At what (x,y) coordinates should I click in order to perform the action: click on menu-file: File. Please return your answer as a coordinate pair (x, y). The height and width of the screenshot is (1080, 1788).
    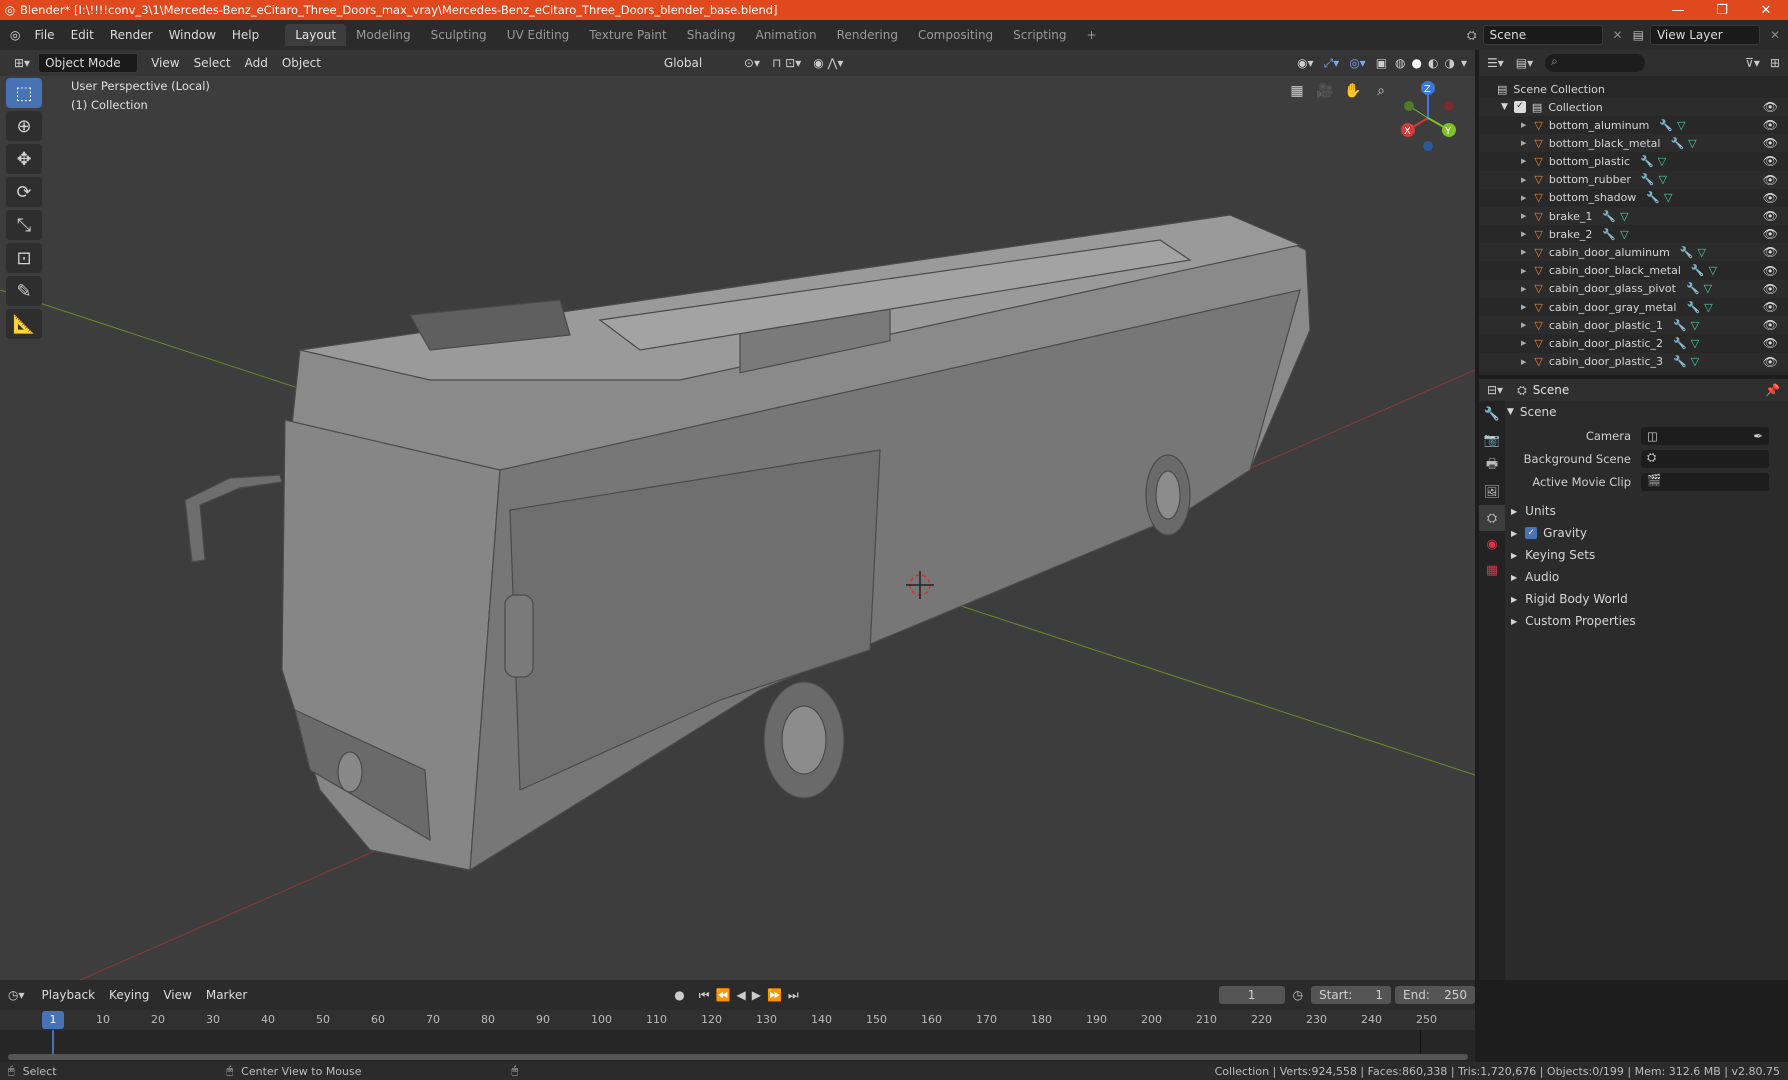
    Looking at the image, I should click on (44, 35).